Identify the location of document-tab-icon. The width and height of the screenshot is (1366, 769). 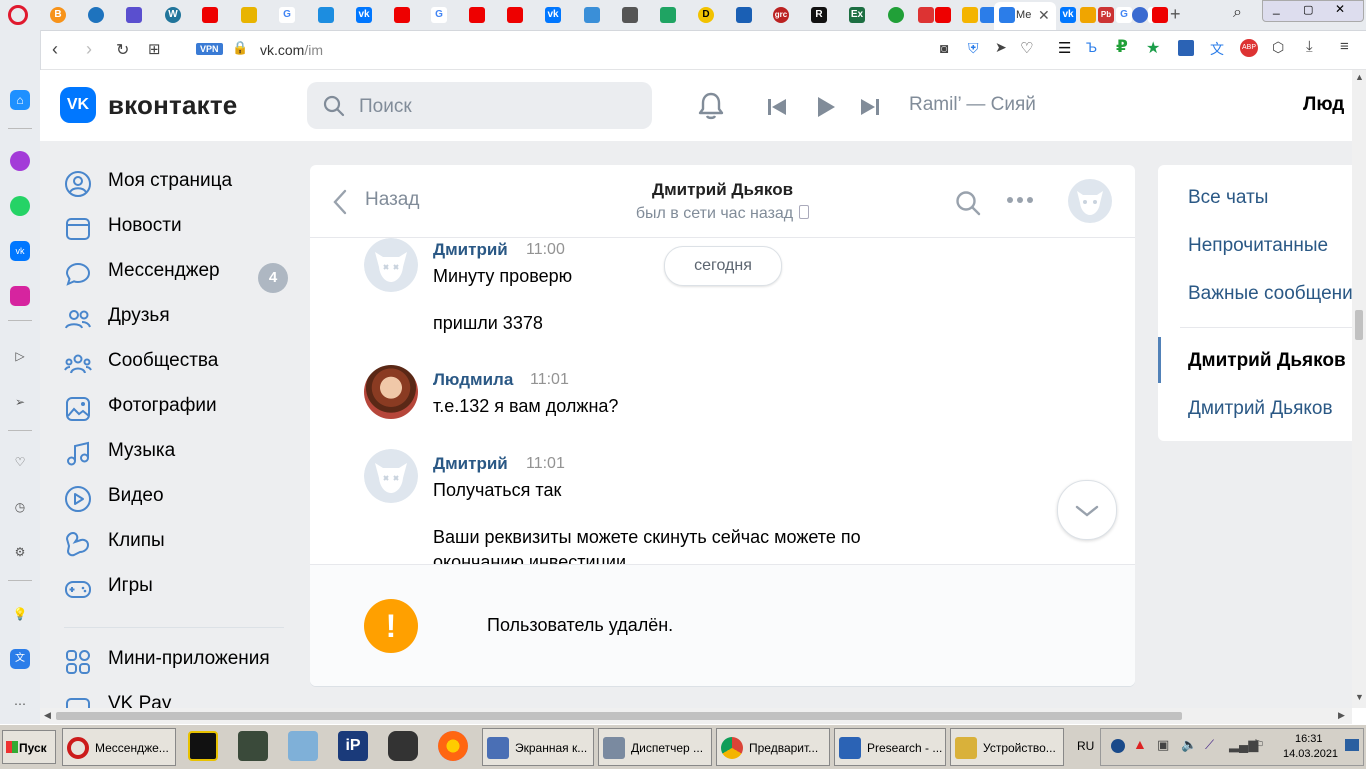
(630, 15).